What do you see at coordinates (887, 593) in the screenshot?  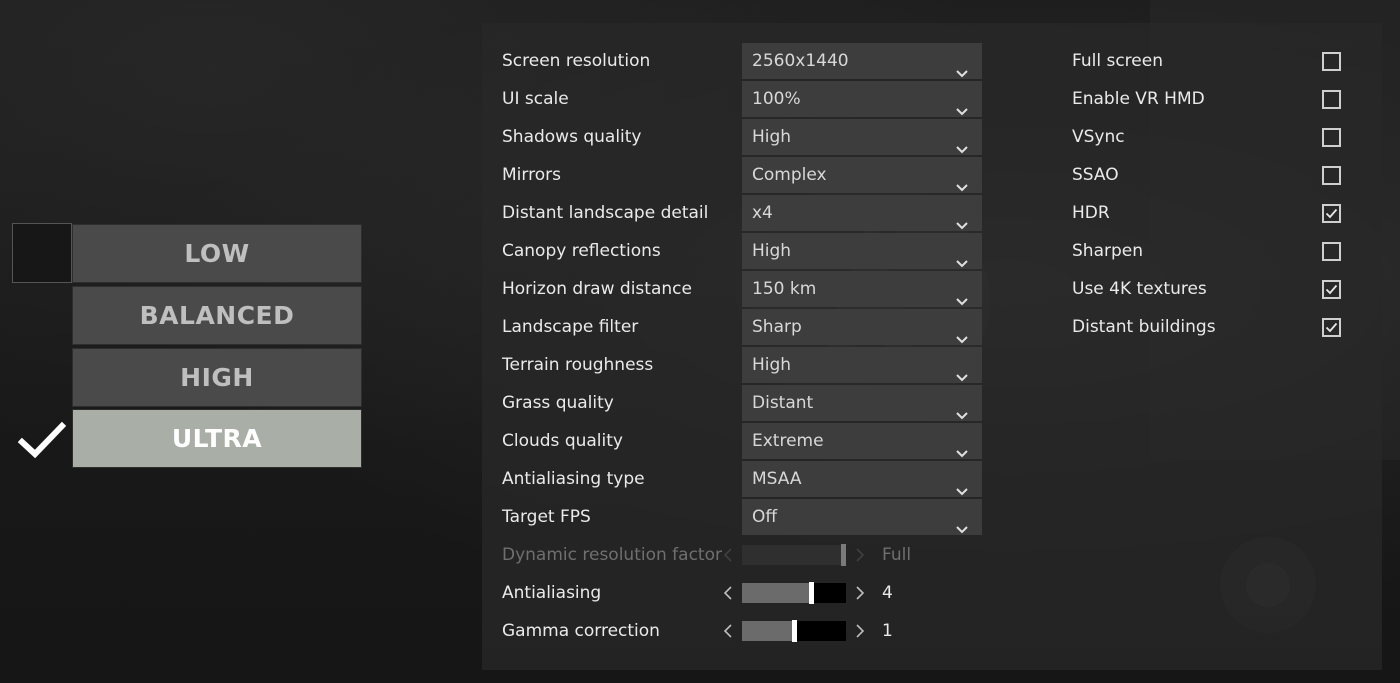 I see `antialiasing-value: 4` at bounding box center [887, 593].